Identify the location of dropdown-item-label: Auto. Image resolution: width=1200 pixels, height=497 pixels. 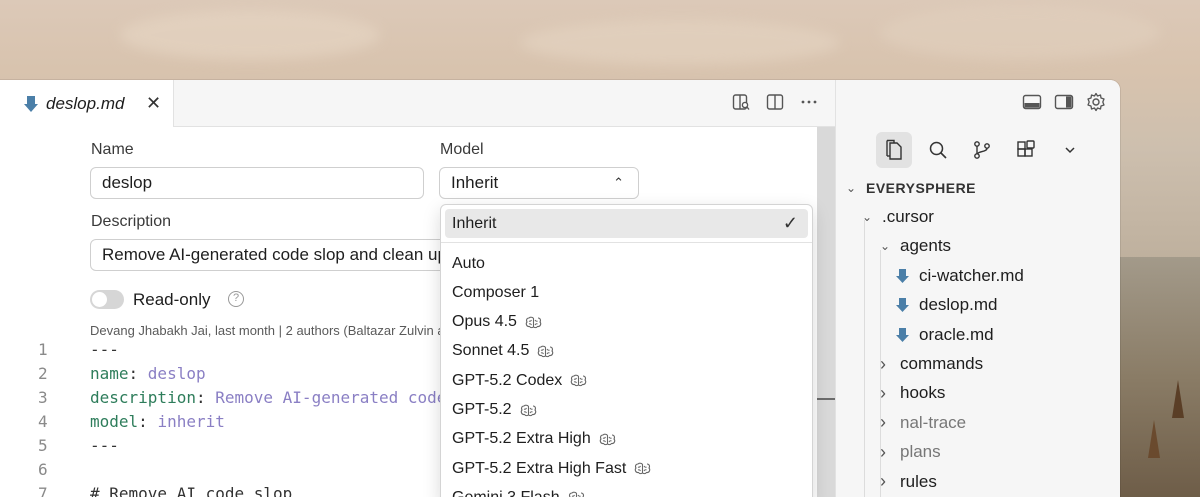
(468, 263).